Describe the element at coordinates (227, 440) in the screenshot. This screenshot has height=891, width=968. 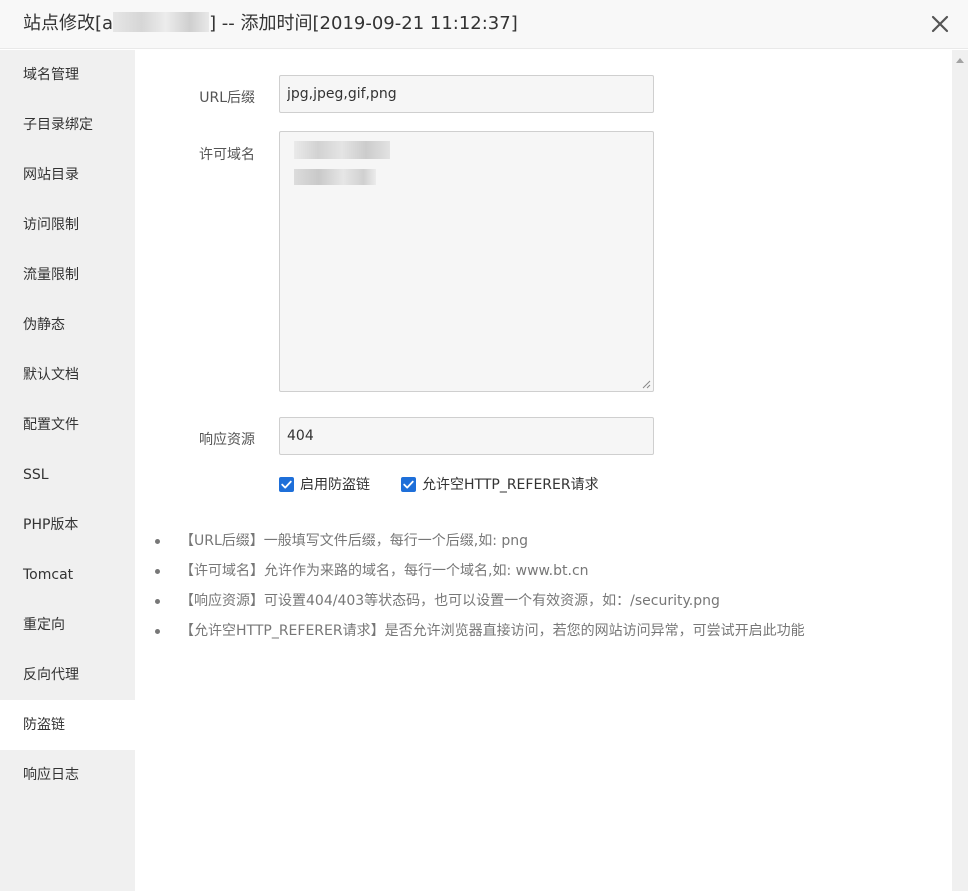
I see `response-resource-label: 响应资源` at that location.